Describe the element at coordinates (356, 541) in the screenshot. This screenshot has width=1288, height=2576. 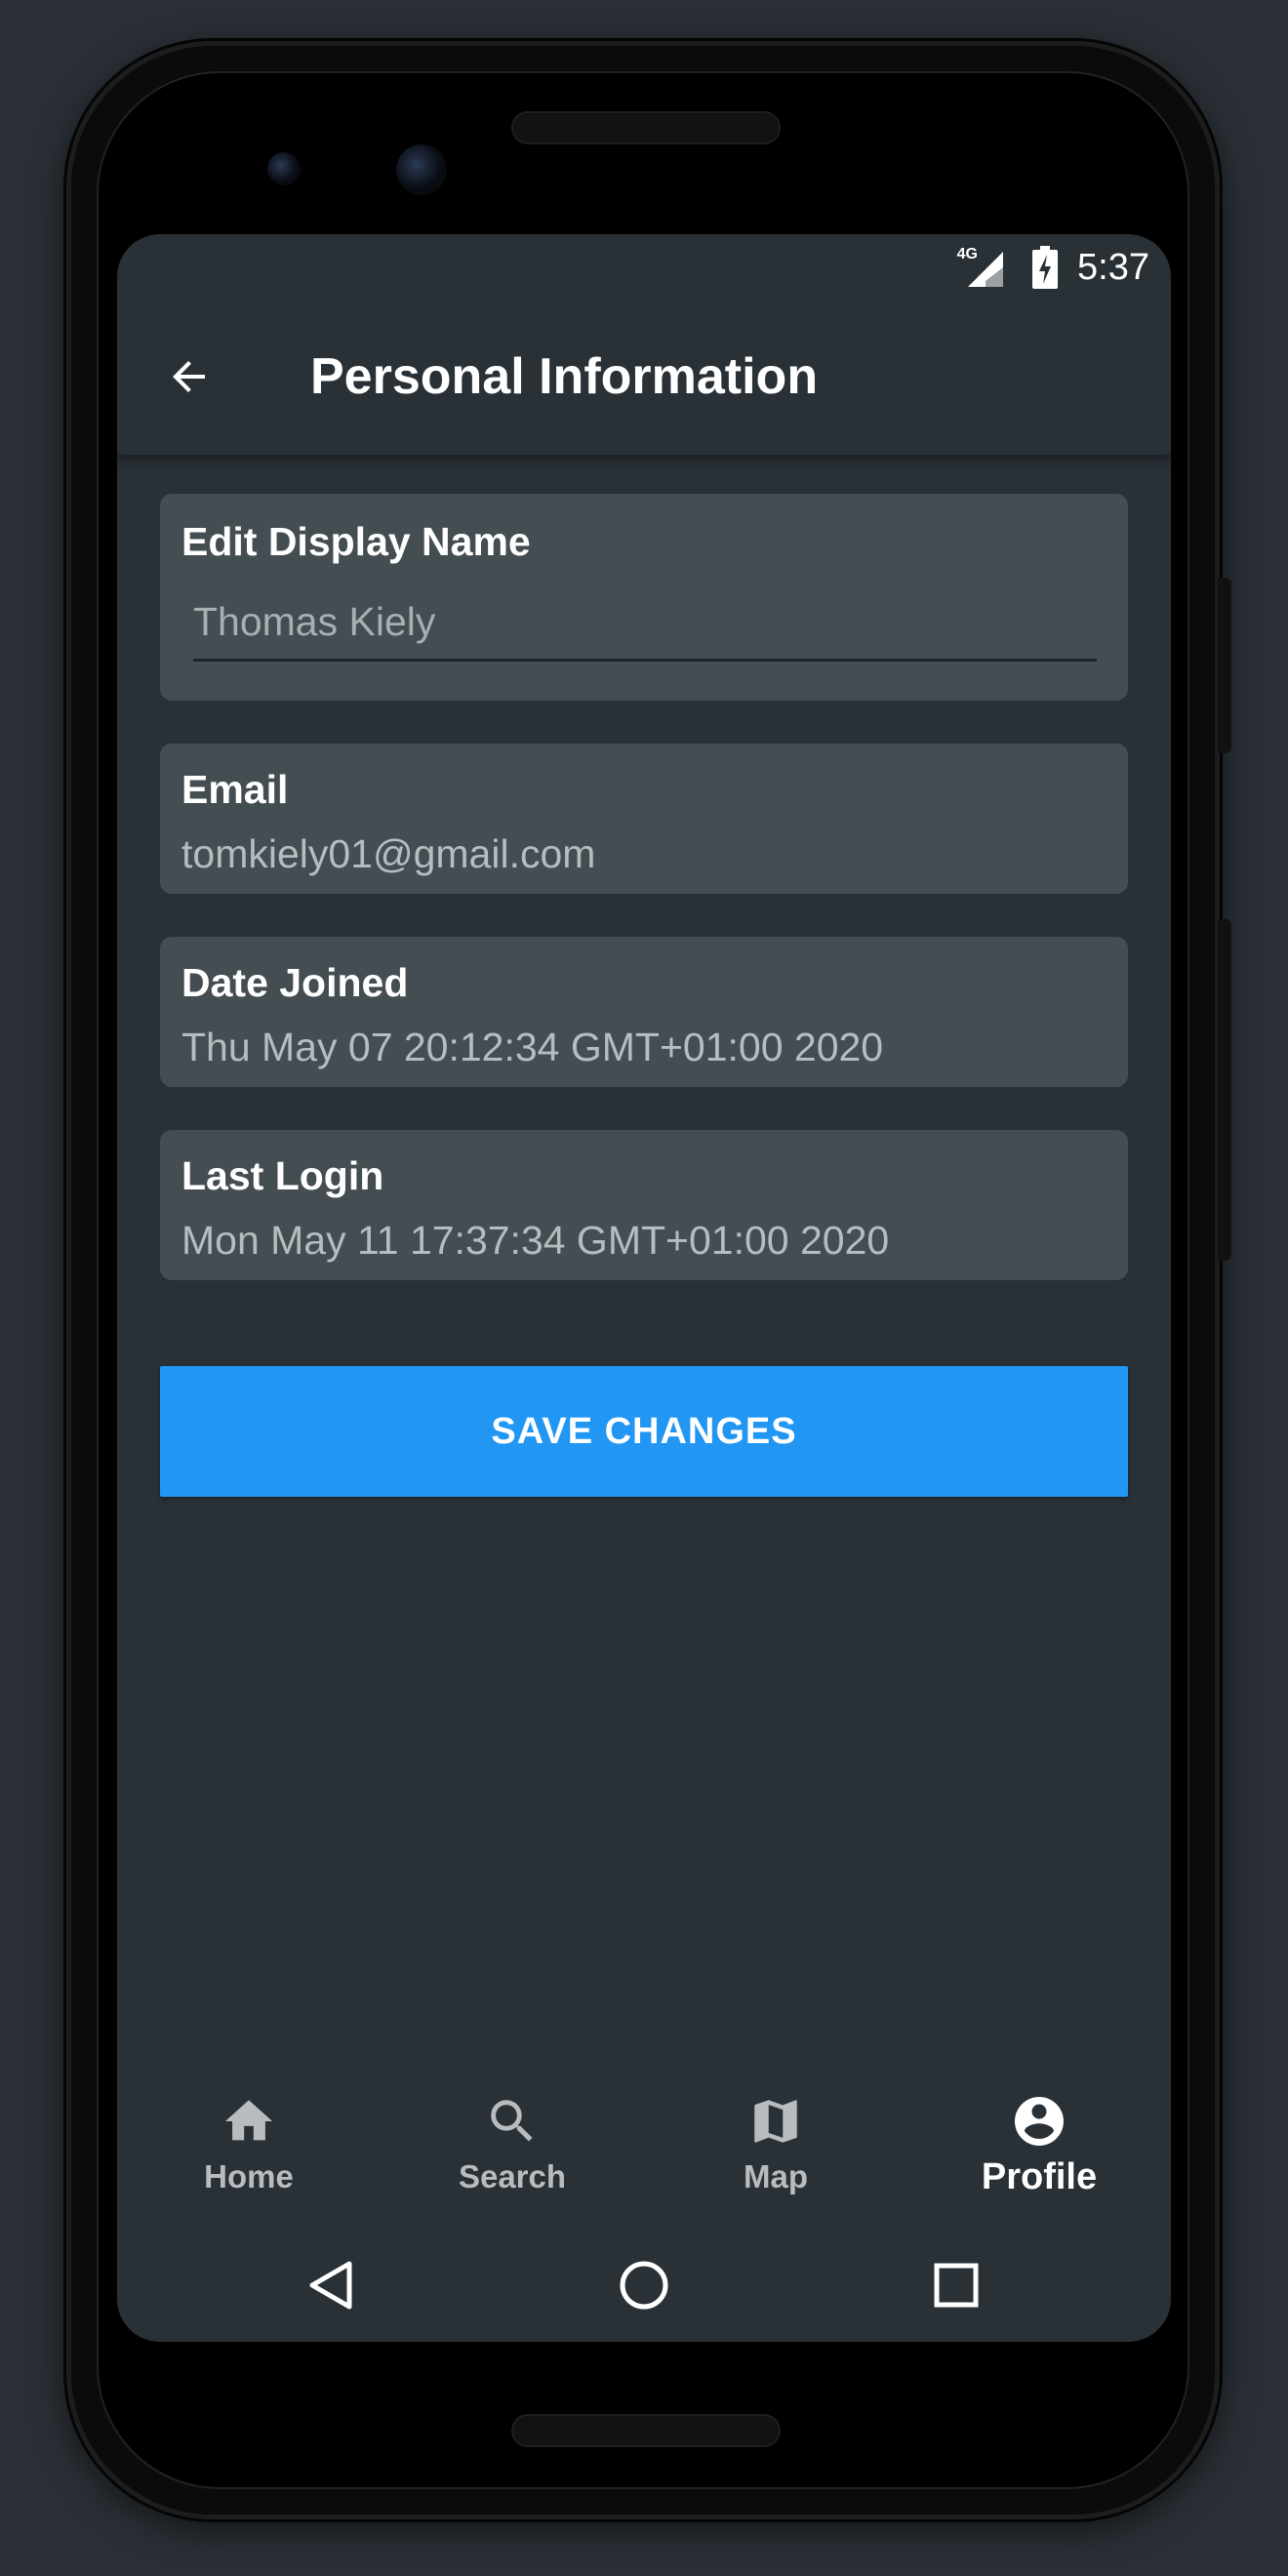
I see `display-name-label: Edit Display Name` at that location.